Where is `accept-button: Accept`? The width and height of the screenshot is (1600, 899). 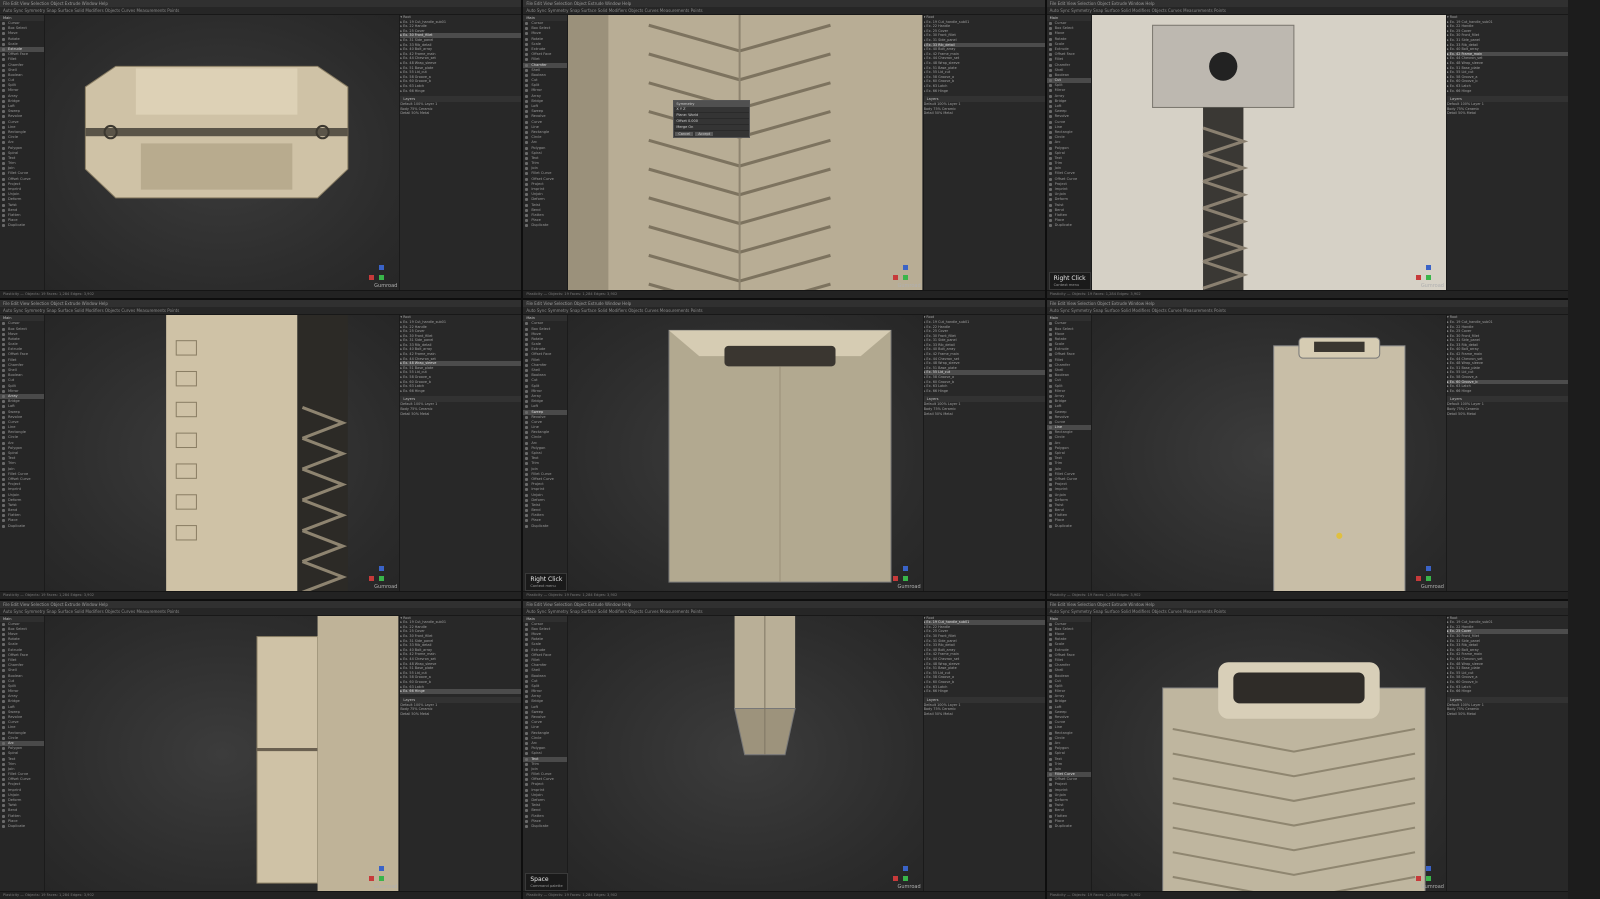 accept-button: Accept is located at coordinates (704, 134).